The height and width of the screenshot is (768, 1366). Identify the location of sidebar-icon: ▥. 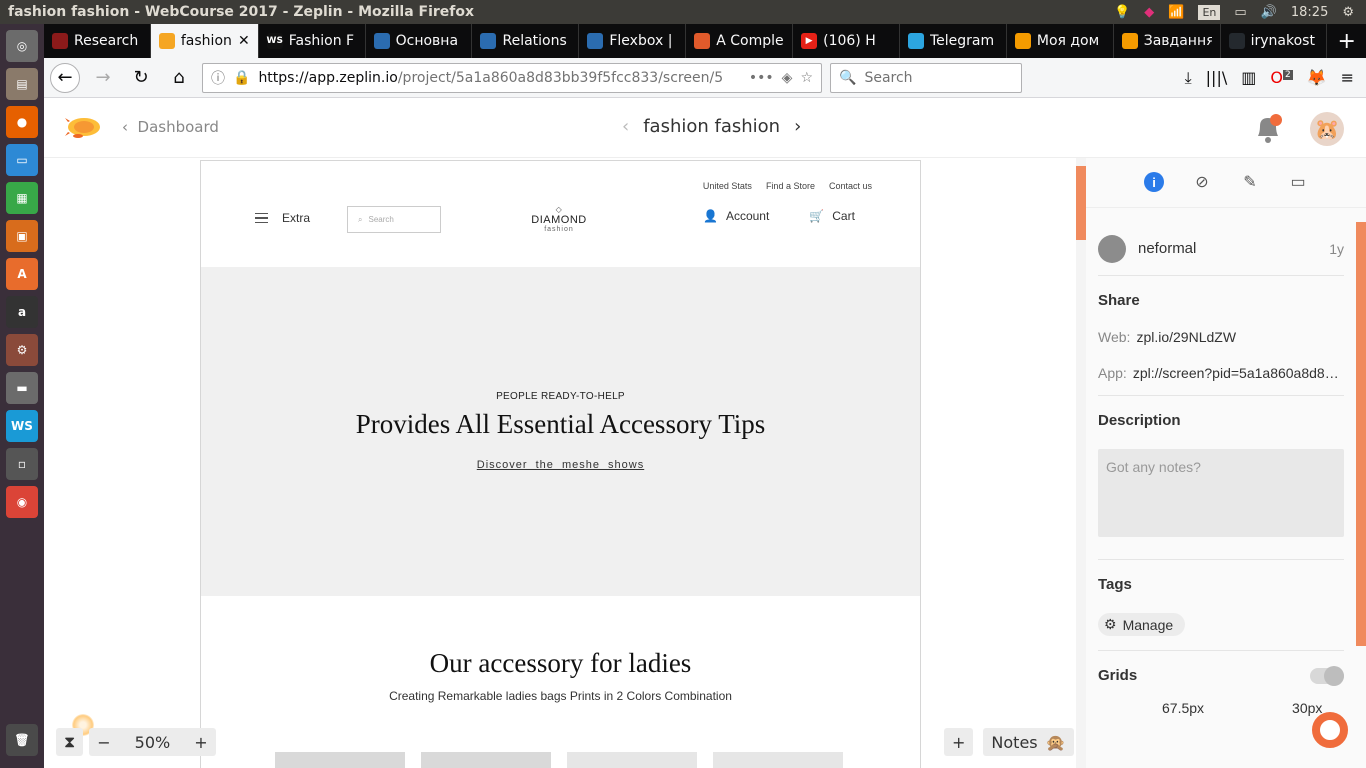
(1248, 77).